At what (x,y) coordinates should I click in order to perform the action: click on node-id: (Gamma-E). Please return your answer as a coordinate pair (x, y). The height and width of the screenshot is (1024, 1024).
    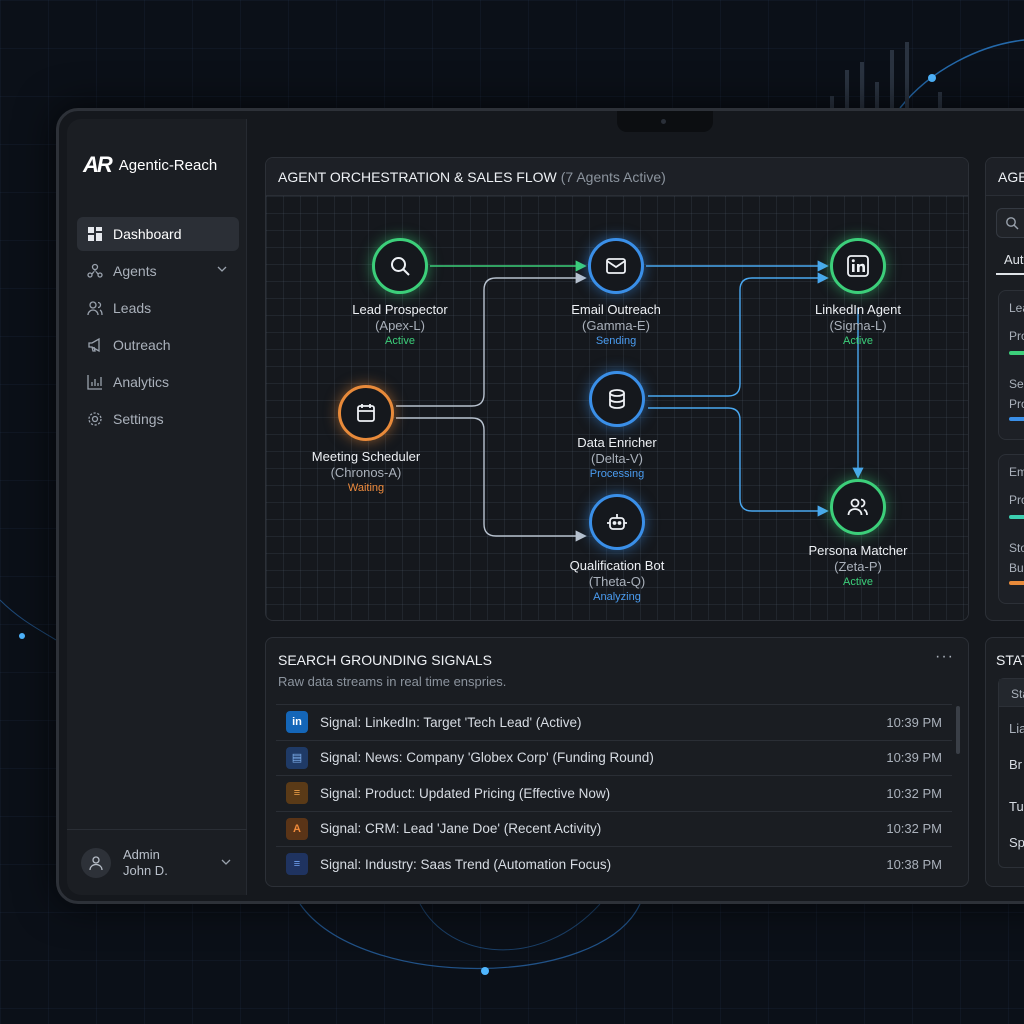
    Looking at the image, I should click on (616, 325).